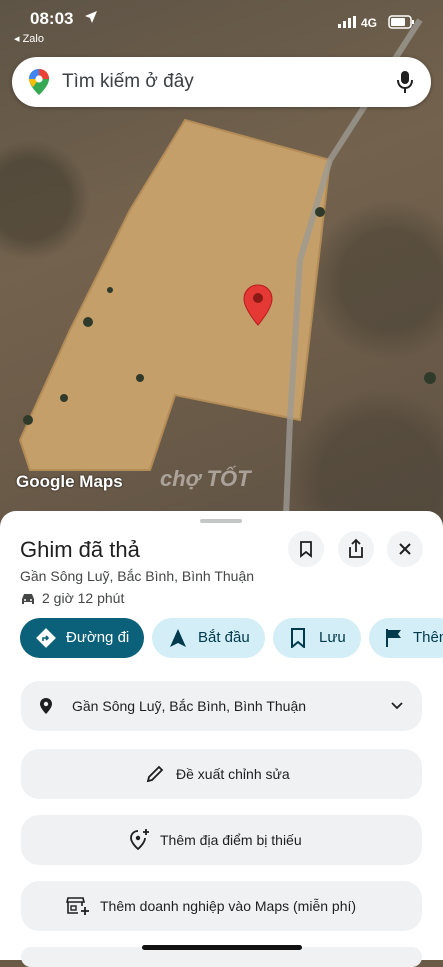  I want to click on add-business-button: Thêm doanh nghiệp vào Maps (miễn phí), so click(221, 906).